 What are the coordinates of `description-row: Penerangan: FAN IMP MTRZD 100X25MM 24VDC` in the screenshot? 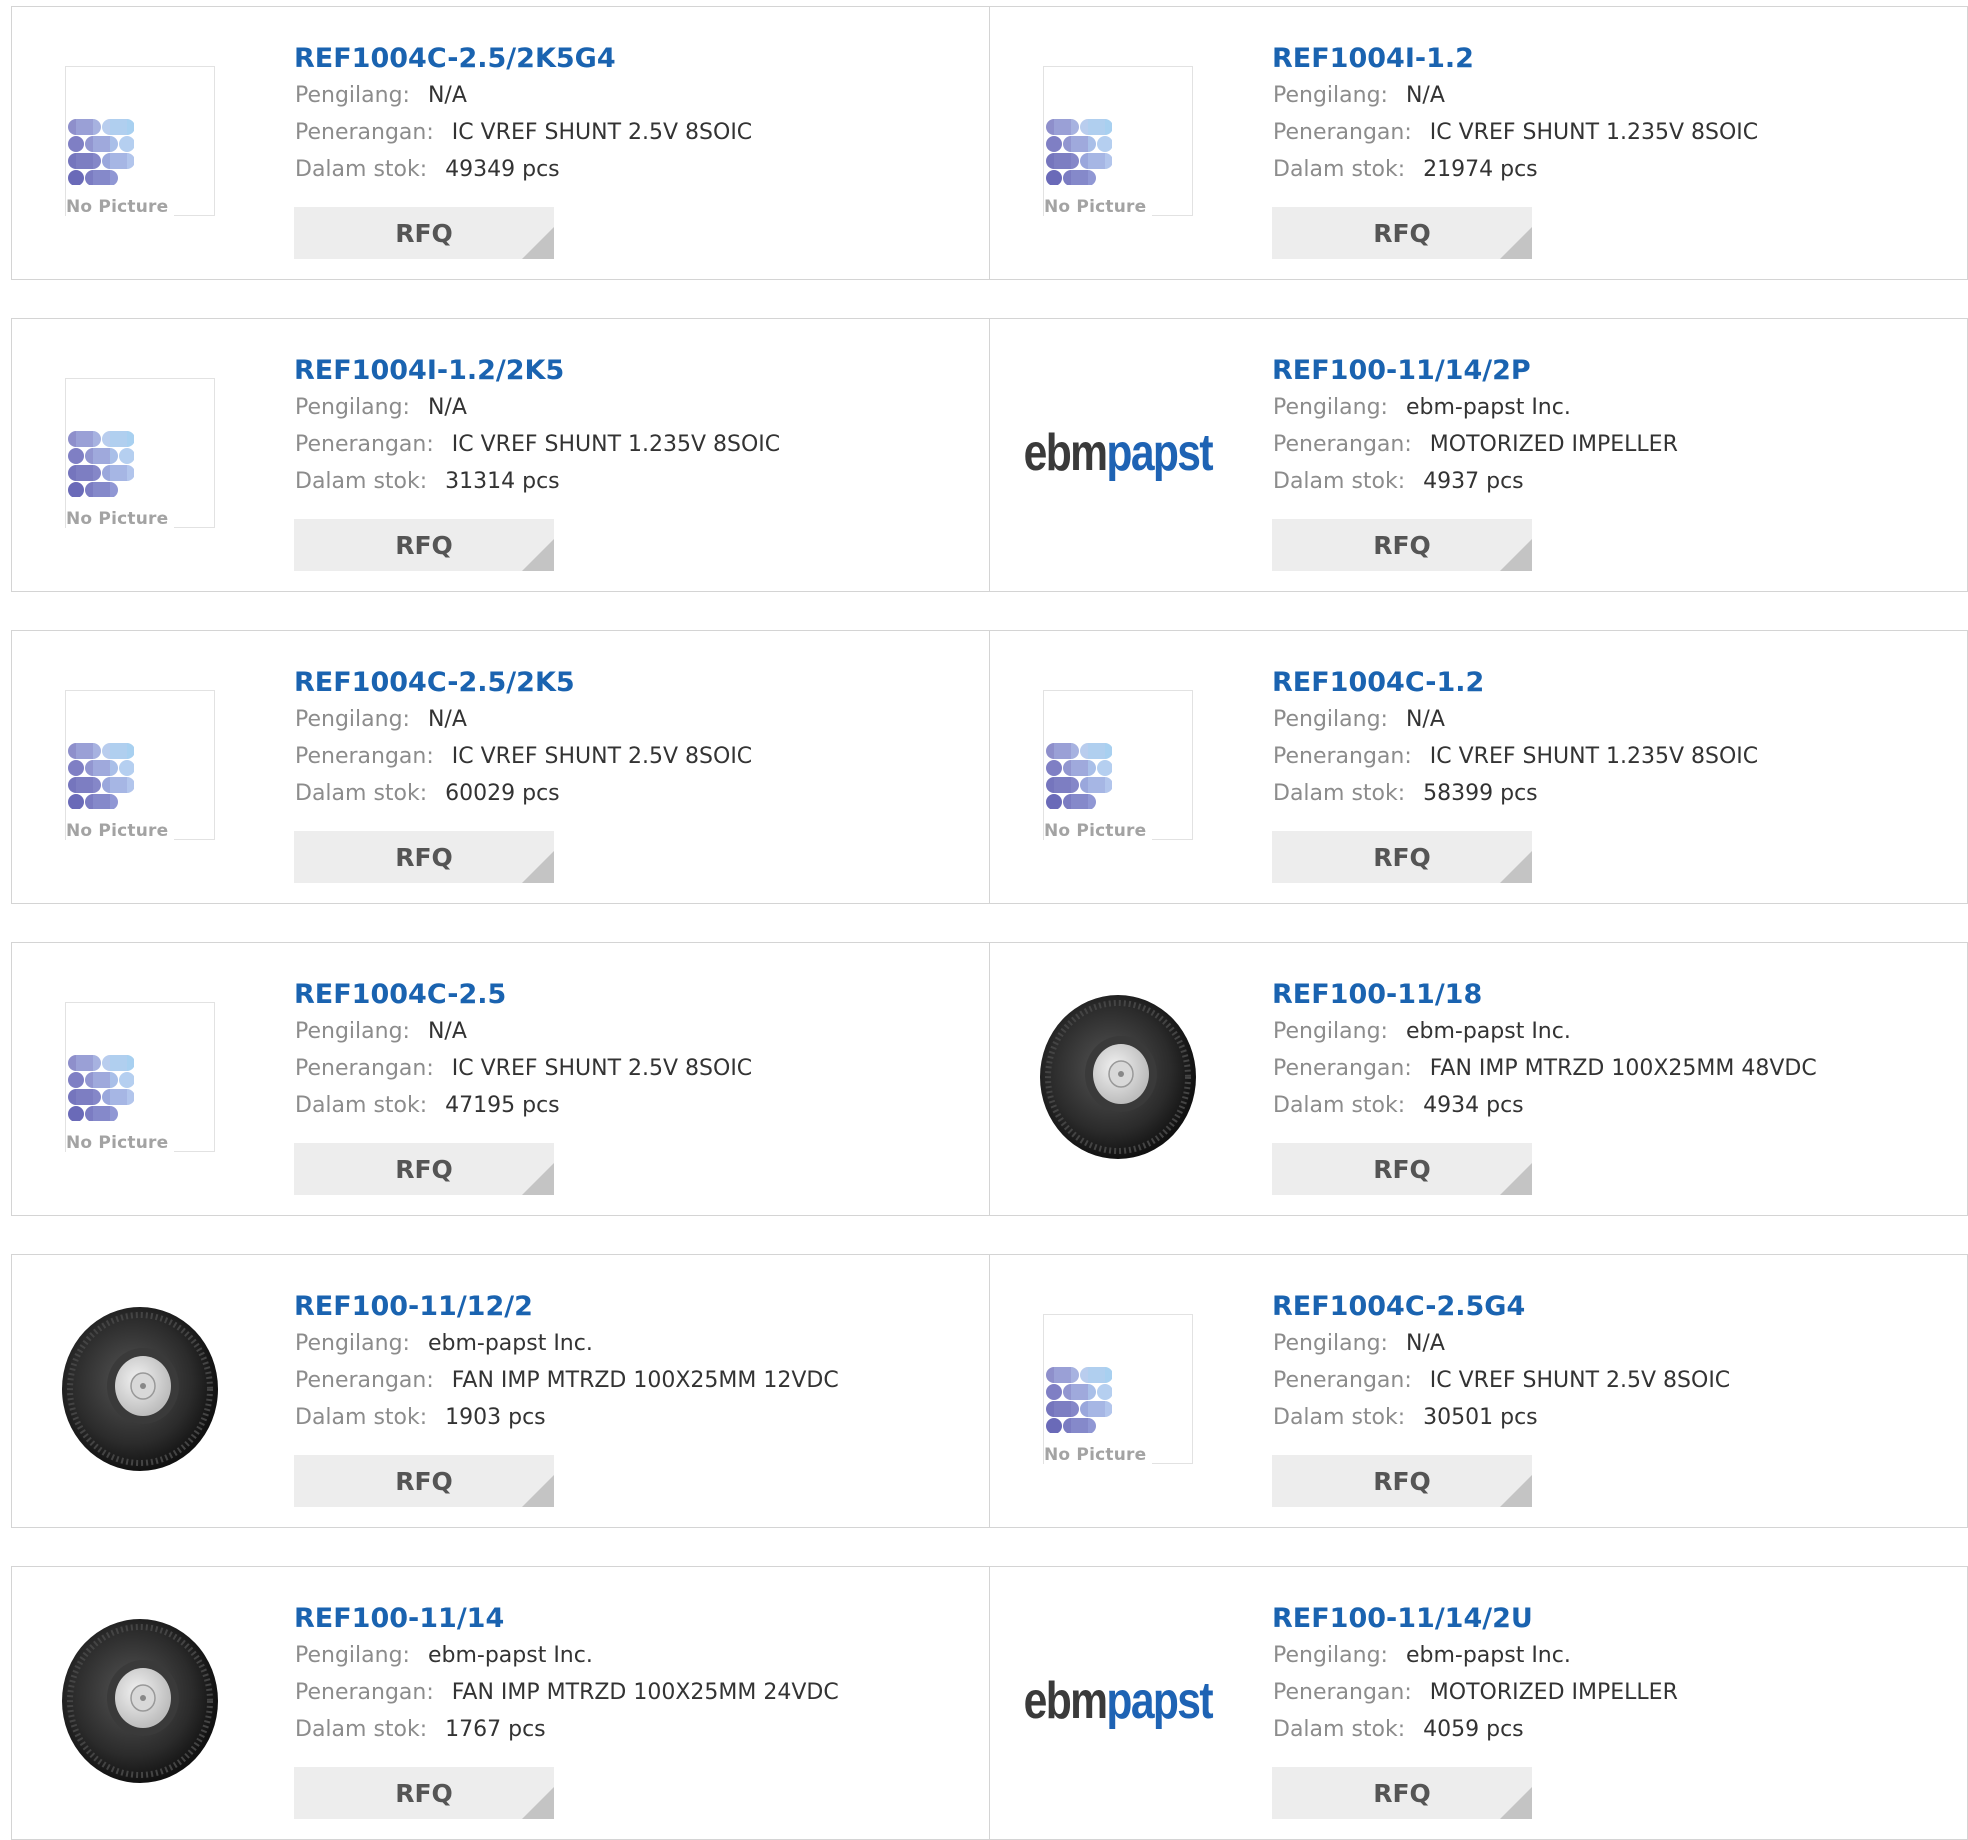 It's located at (567, 1692).